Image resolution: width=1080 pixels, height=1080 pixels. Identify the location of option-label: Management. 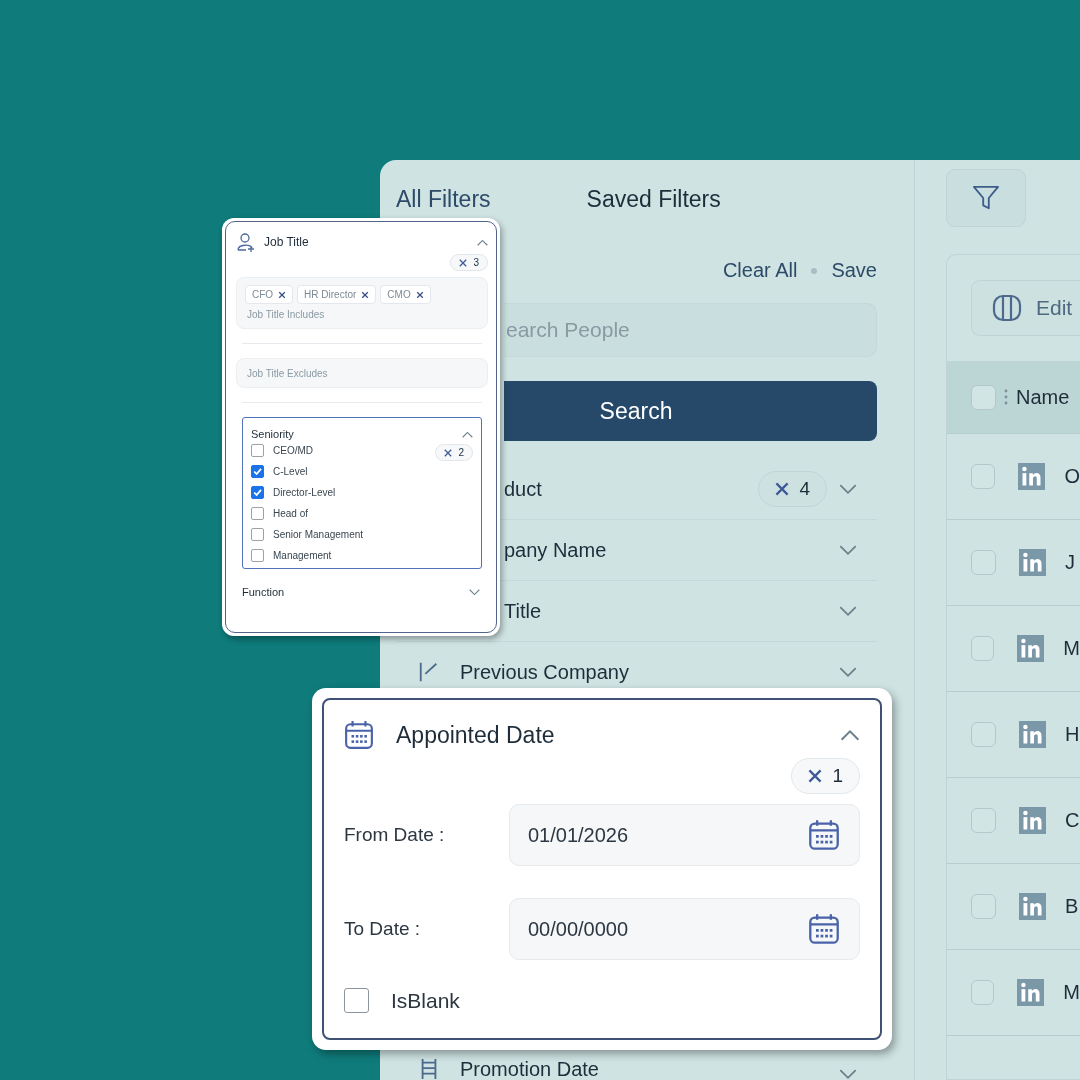
(302, 555).